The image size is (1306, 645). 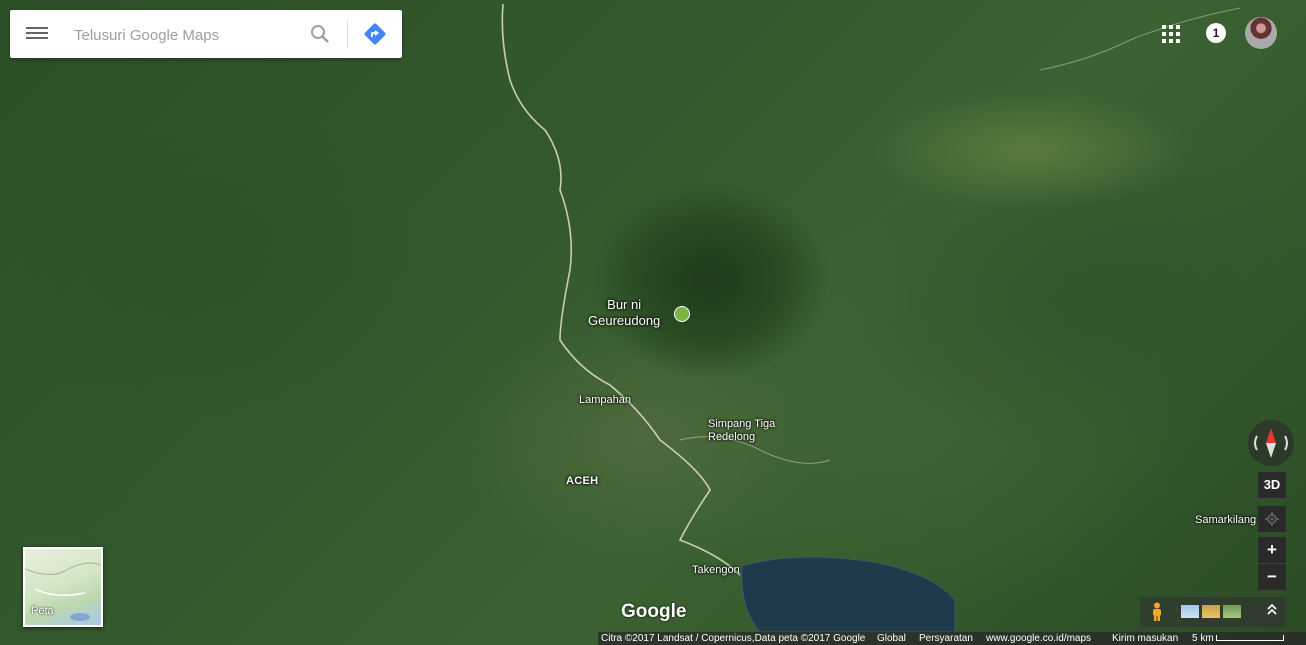 I want to click on menu-icon, so click(x=37, y=34).